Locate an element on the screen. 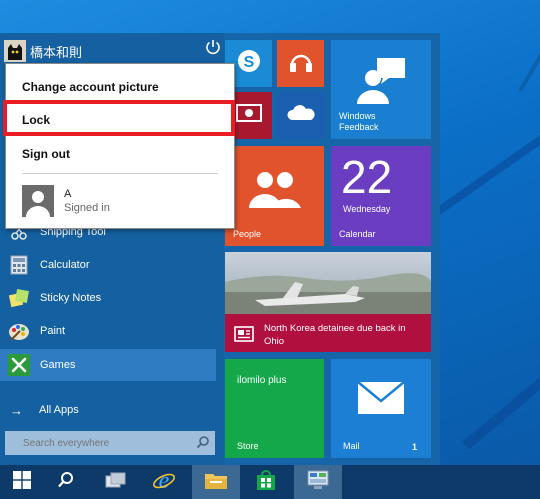  app-item-sticky-notes: Sticky Notes is located at coordinates (108, 298).